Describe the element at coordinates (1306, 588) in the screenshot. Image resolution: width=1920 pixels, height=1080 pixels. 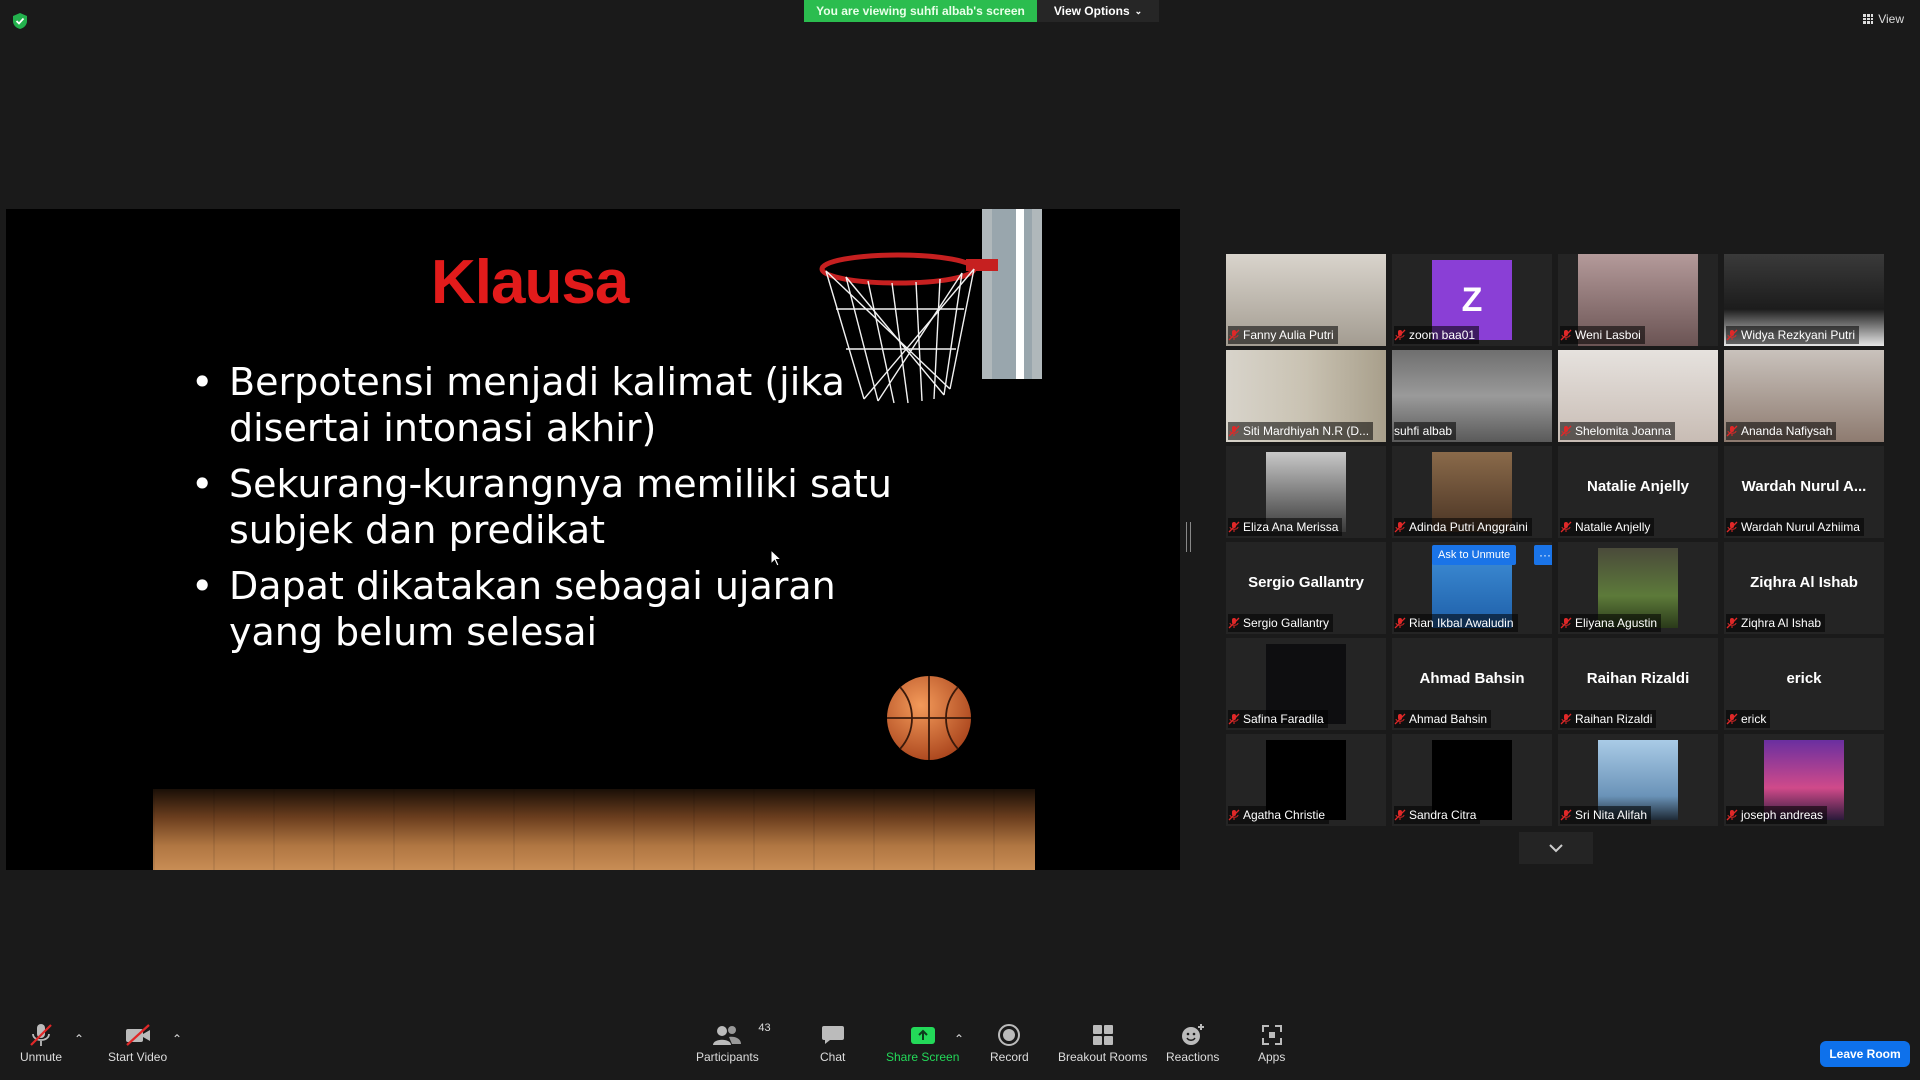
I see `participant-tile: Sergio Gallantry Sergio Gallantry` at that location.